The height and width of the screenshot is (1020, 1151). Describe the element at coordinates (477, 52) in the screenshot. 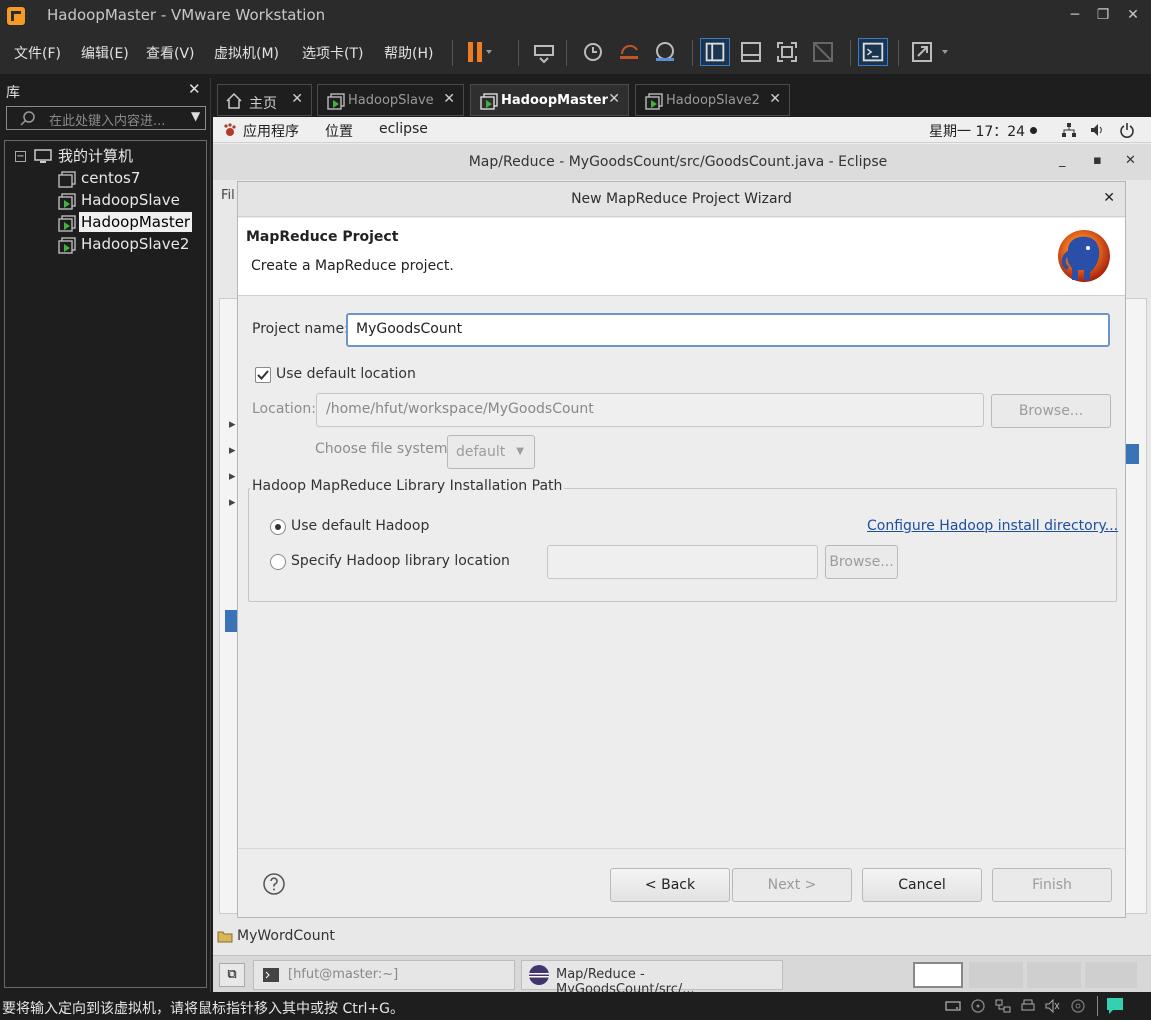

I see `pause-icon` at that location.